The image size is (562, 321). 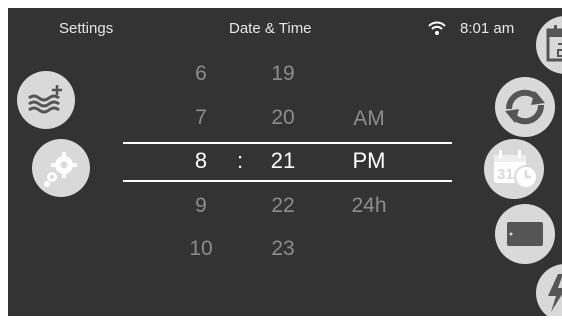 I want to click on water-features-button, so click(x=46, y=100).